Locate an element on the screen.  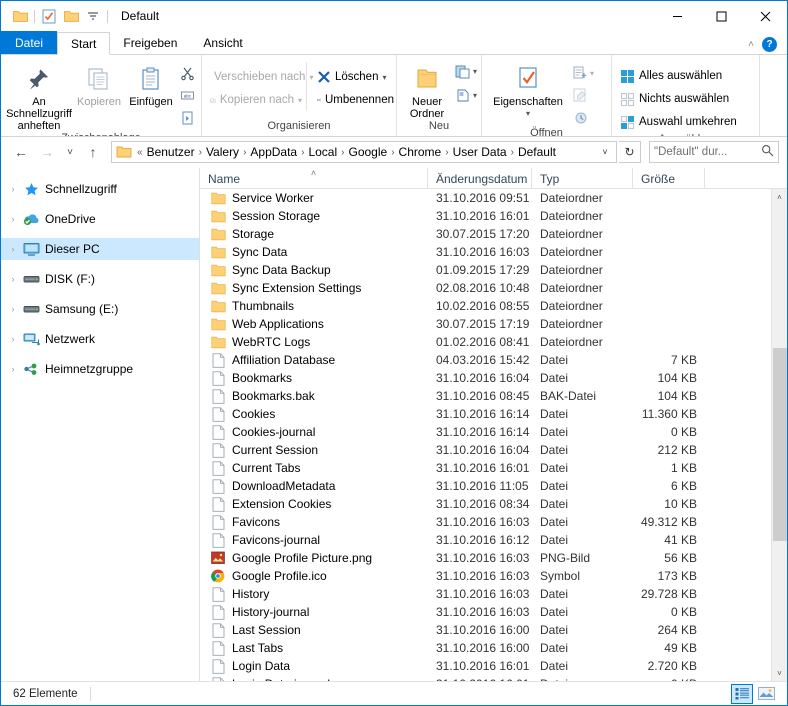
select-none-button: Nichts auswählen is located at coordinates (678, 99).